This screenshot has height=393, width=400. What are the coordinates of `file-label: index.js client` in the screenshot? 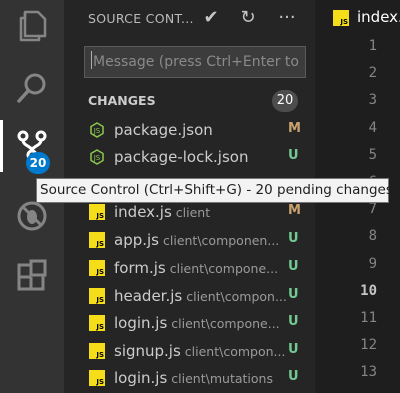 It's located at (201, 211).